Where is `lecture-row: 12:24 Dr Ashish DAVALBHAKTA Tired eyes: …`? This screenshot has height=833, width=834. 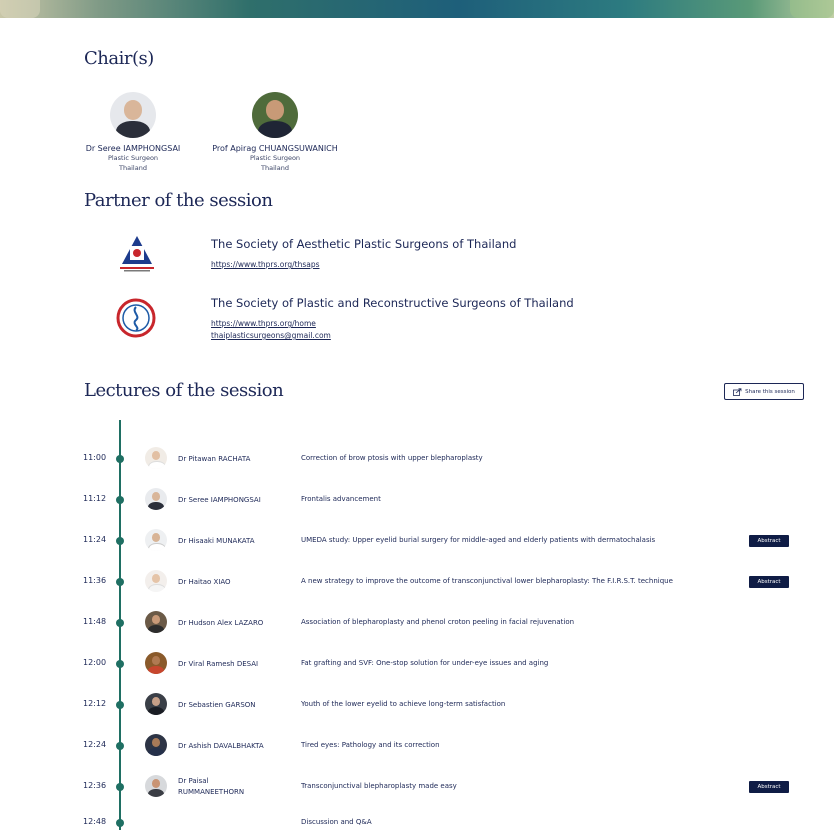
lecture-row: 12:24 Dr Ashish DAVALBHAKTA Tired eyes: … is located at coordinates (417, 745).